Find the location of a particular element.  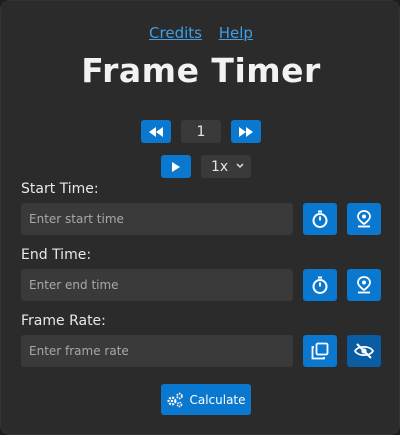

play-icon is located at coordinates (176, 166).